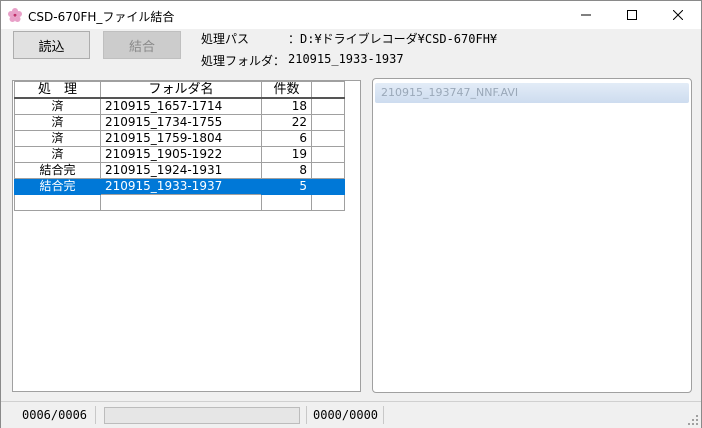 This screenshot has height=428, width=702. I want to click on file-list-item: 210915_193747_NNF.AVI, so click(532, 93).